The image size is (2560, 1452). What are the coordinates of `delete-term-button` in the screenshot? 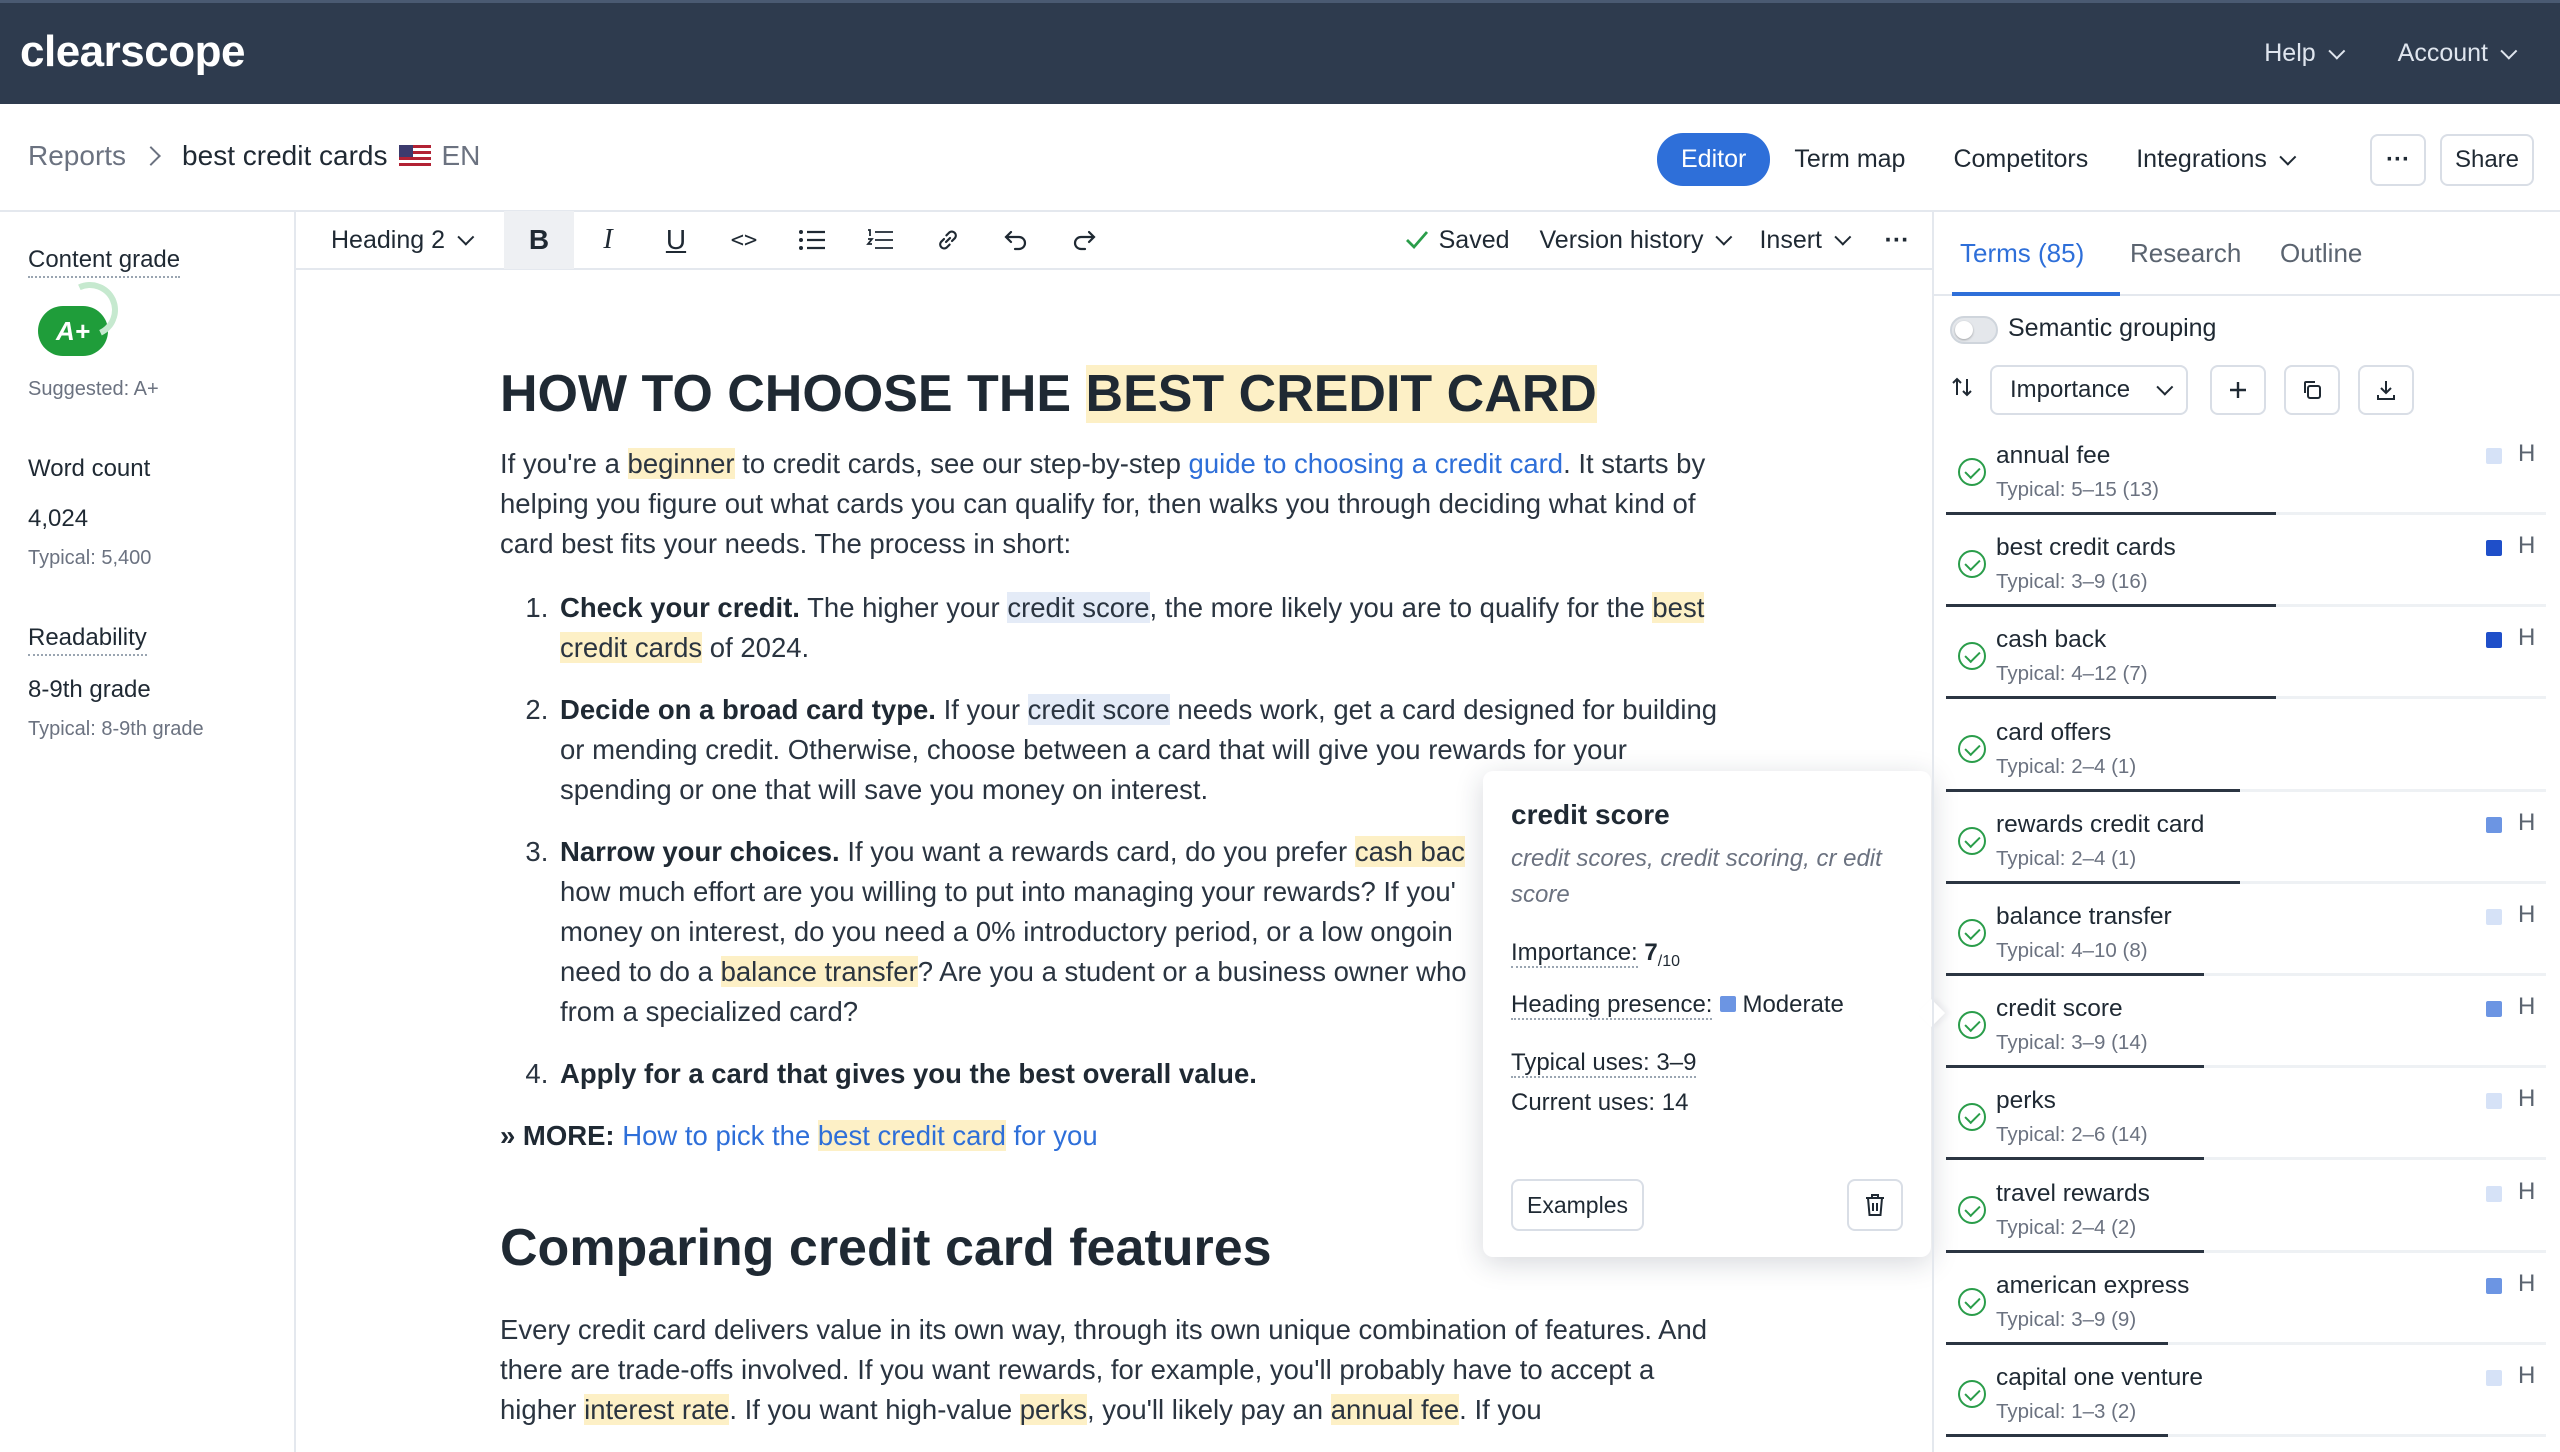 It's located at (1875, 1205).